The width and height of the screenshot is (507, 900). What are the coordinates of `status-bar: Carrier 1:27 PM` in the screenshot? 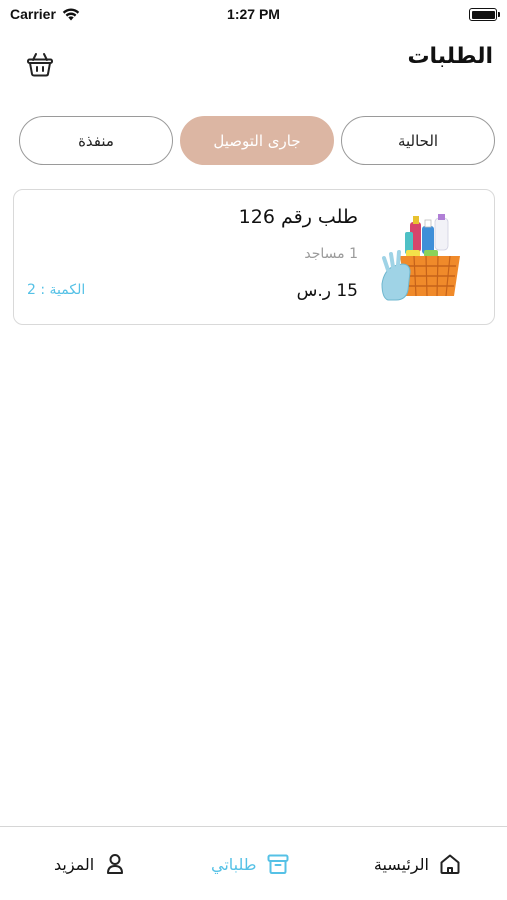 It's located at (253, 15).